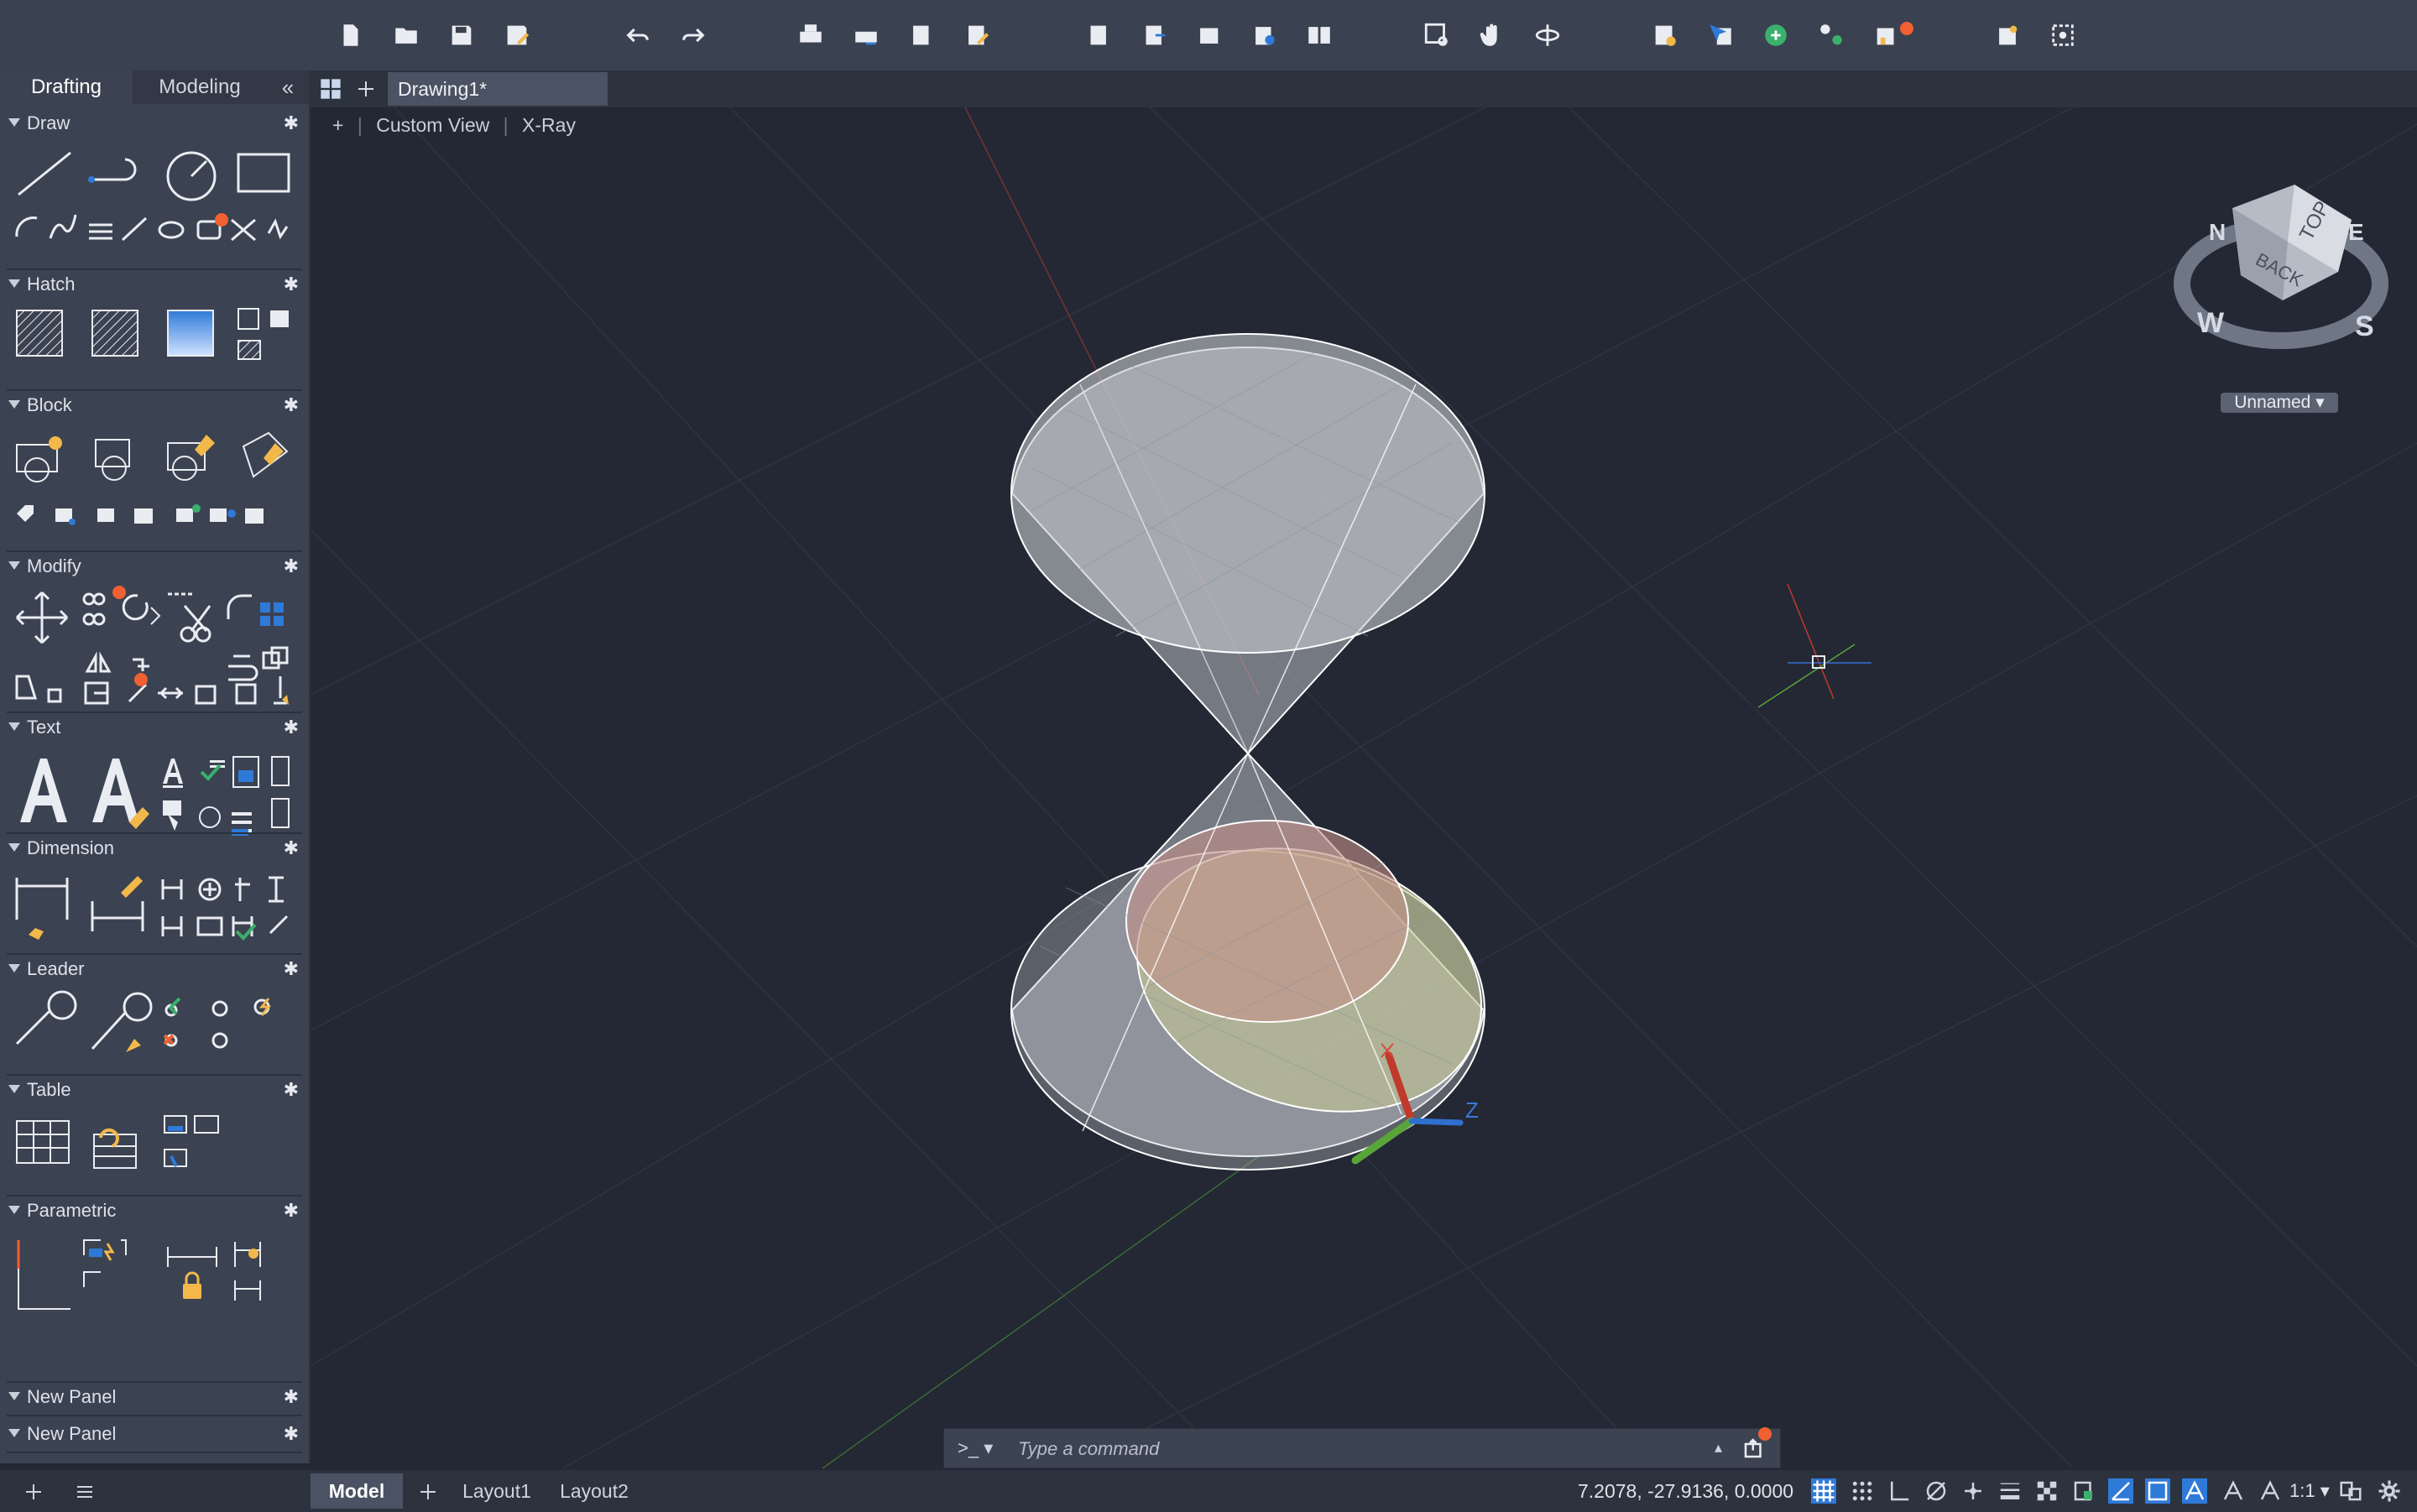  Describe the element at coordinates (1665, 35) in the screenshot. I see `properties-icon` at that location.